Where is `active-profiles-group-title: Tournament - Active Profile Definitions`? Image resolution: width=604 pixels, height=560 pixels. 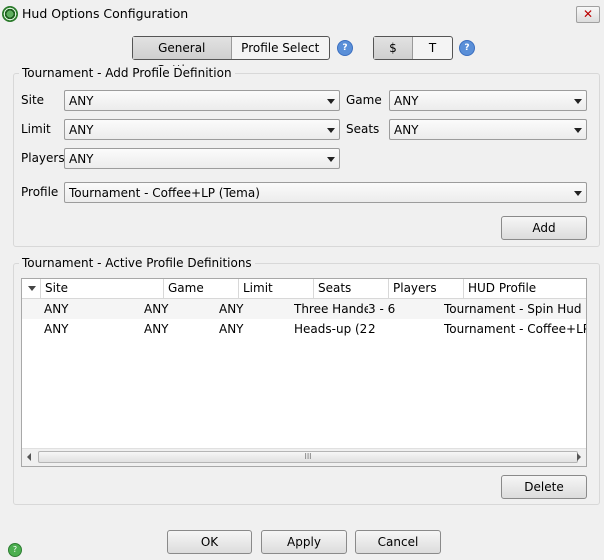
active-profiles-group-title: Tournament - Active Profile Definitions is located at coordinates (137, 263).